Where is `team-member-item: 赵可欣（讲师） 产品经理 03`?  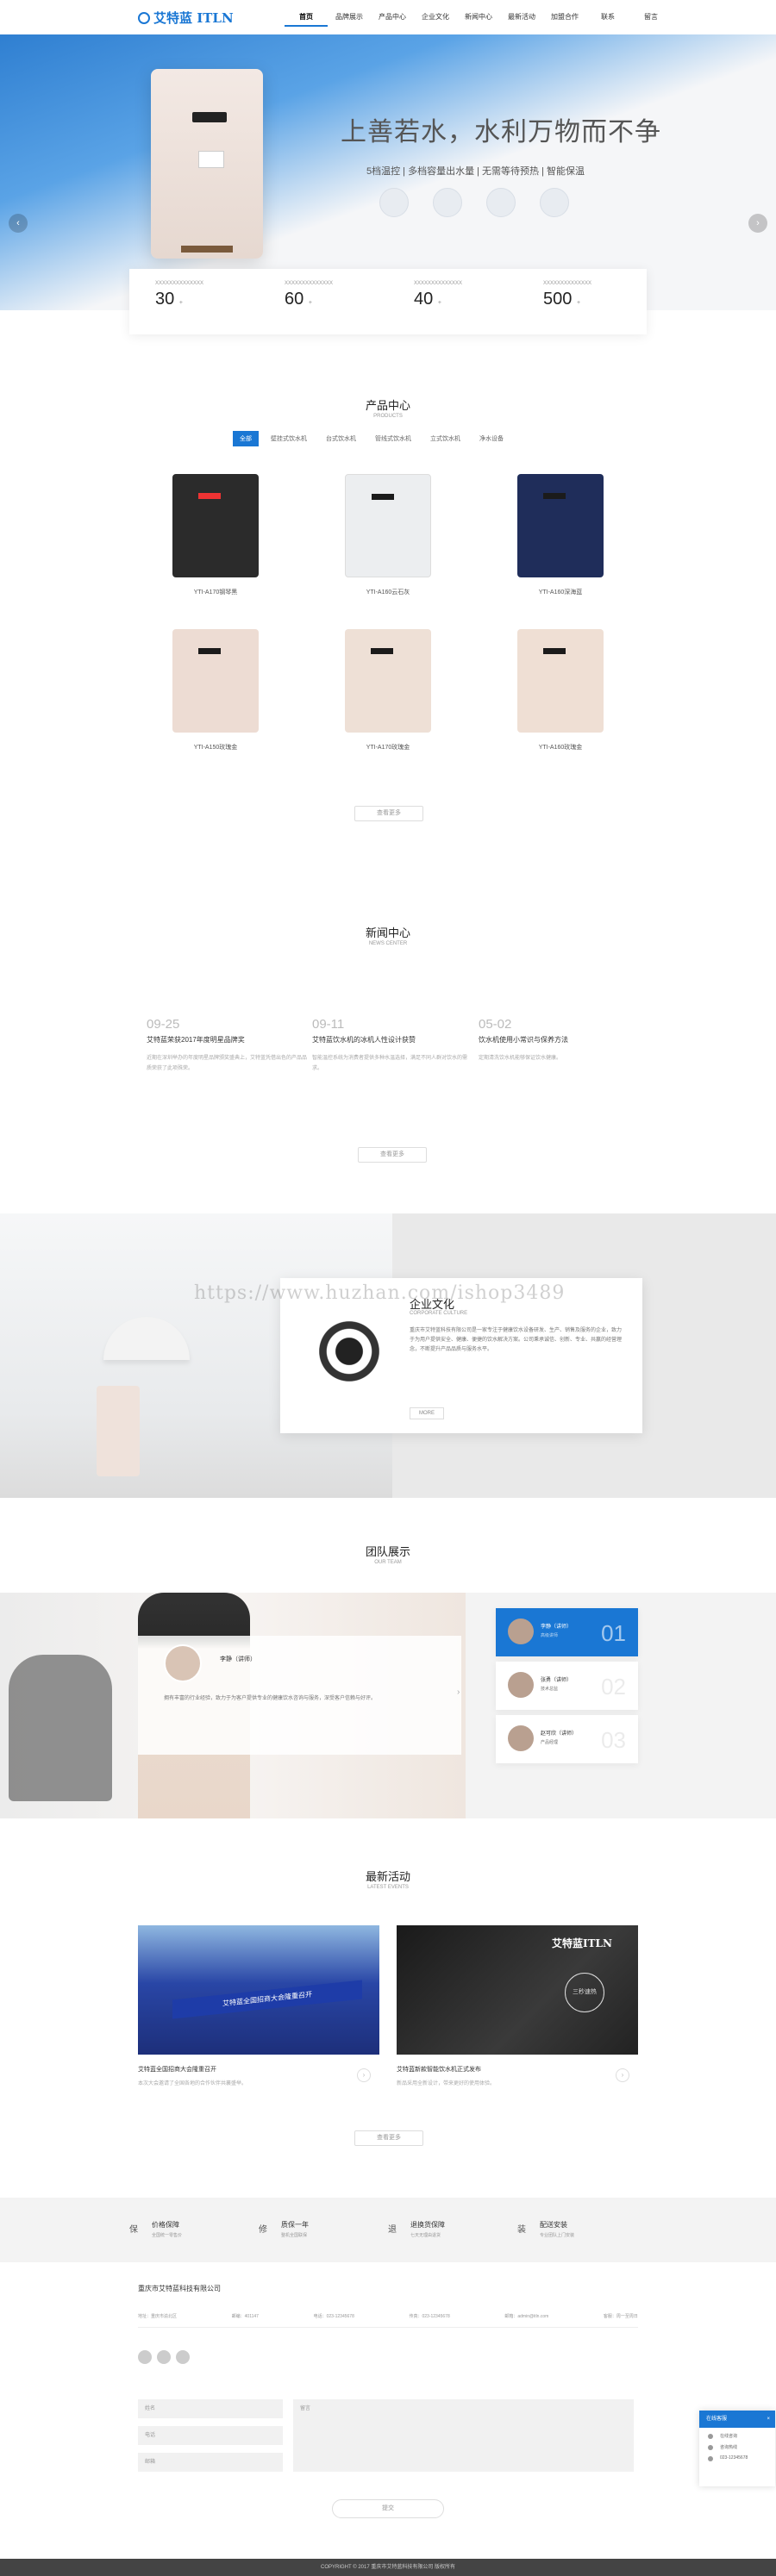 team-member-item: 赵可欣（讲师） 产品经理 03 is located at coordinates (567, 1739).